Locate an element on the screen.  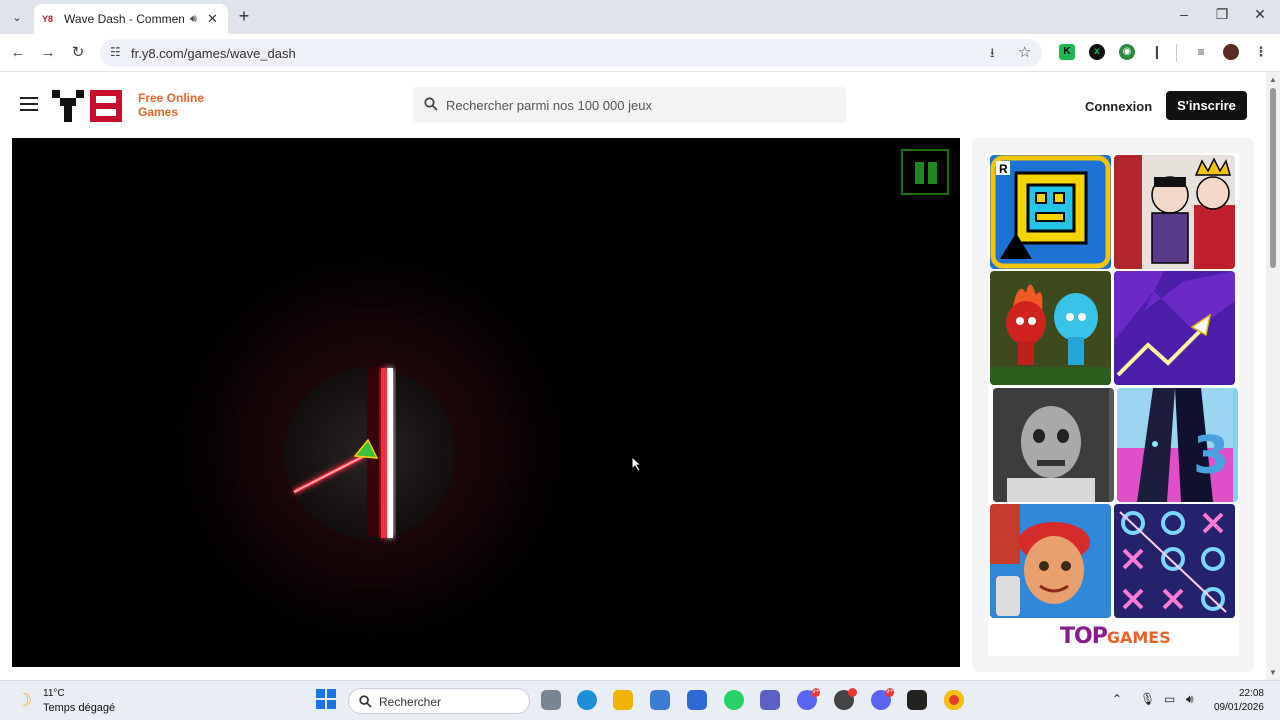
laser-wall-edge is located at coordinates (383, 453).